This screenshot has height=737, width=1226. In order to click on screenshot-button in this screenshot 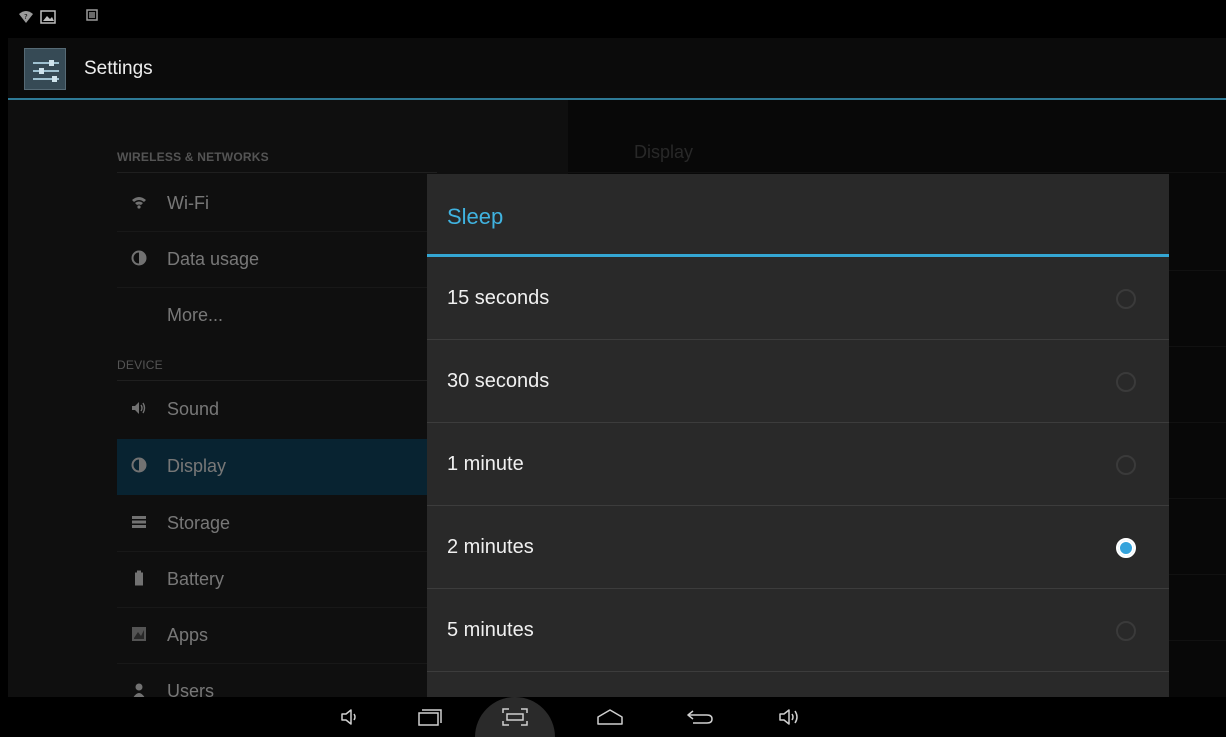, I will do `click(515, 717)`.